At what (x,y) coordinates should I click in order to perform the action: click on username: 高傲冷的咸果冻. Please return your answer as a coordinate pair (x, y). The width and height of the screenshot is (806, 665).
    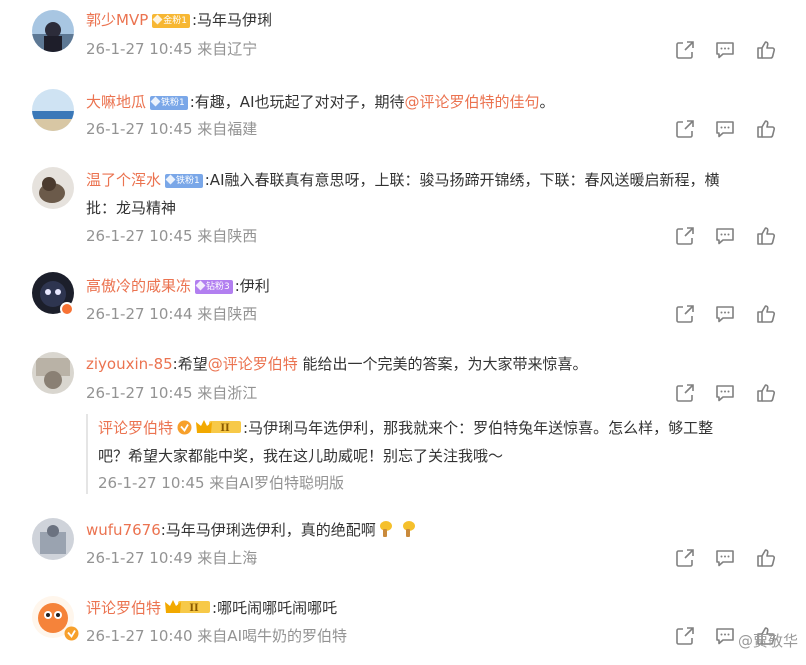
    Looking at the image, I should click on (138, 286).